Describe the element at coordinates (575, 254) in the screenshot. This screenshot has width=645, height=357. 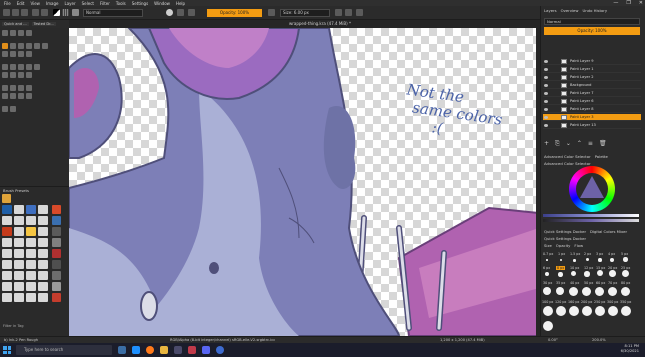
I see `size-option: 1.5 px` at that location.